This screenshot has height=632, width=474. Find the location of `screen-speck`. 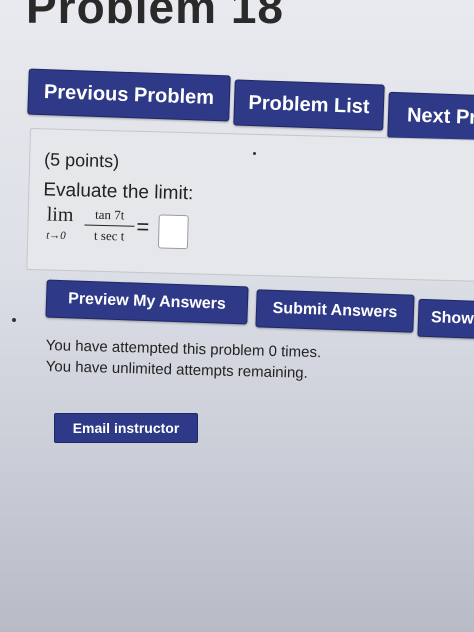

screen-speck is located at coordinates (254, 153).